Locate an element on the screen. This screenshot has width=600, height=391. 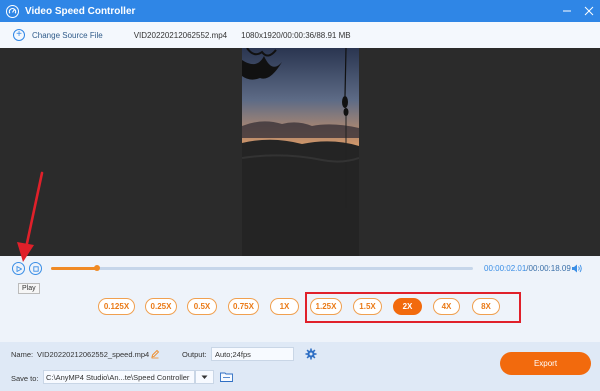
speed-option-025x: 0.25X is located at coordinates (161, 306).